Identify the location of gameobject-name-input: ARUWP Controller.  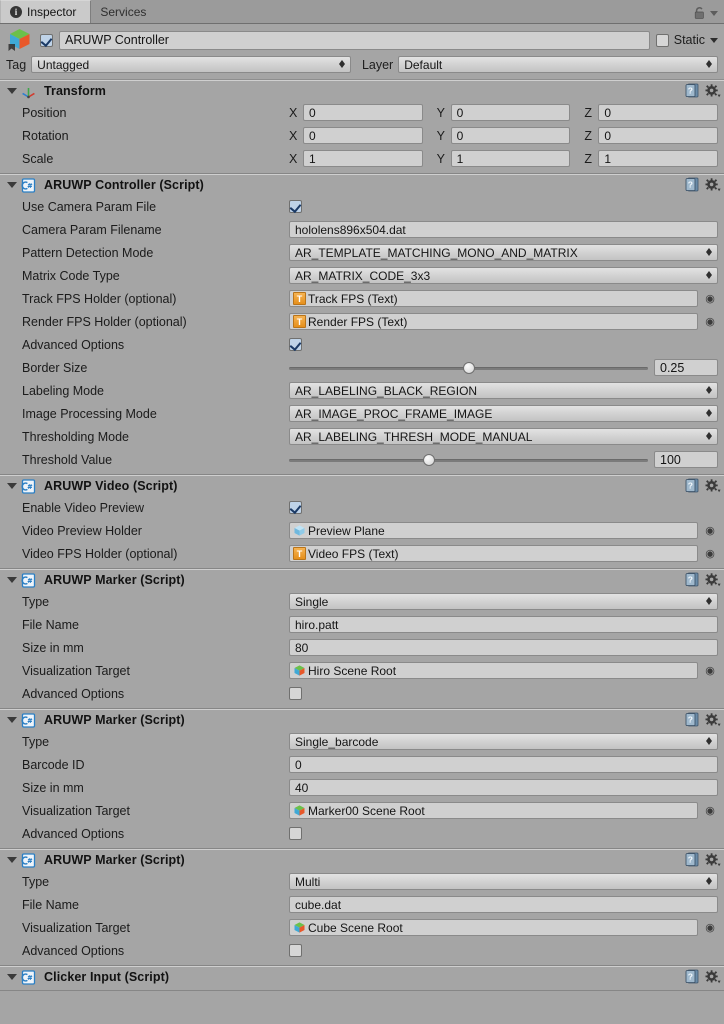
(354, 40).